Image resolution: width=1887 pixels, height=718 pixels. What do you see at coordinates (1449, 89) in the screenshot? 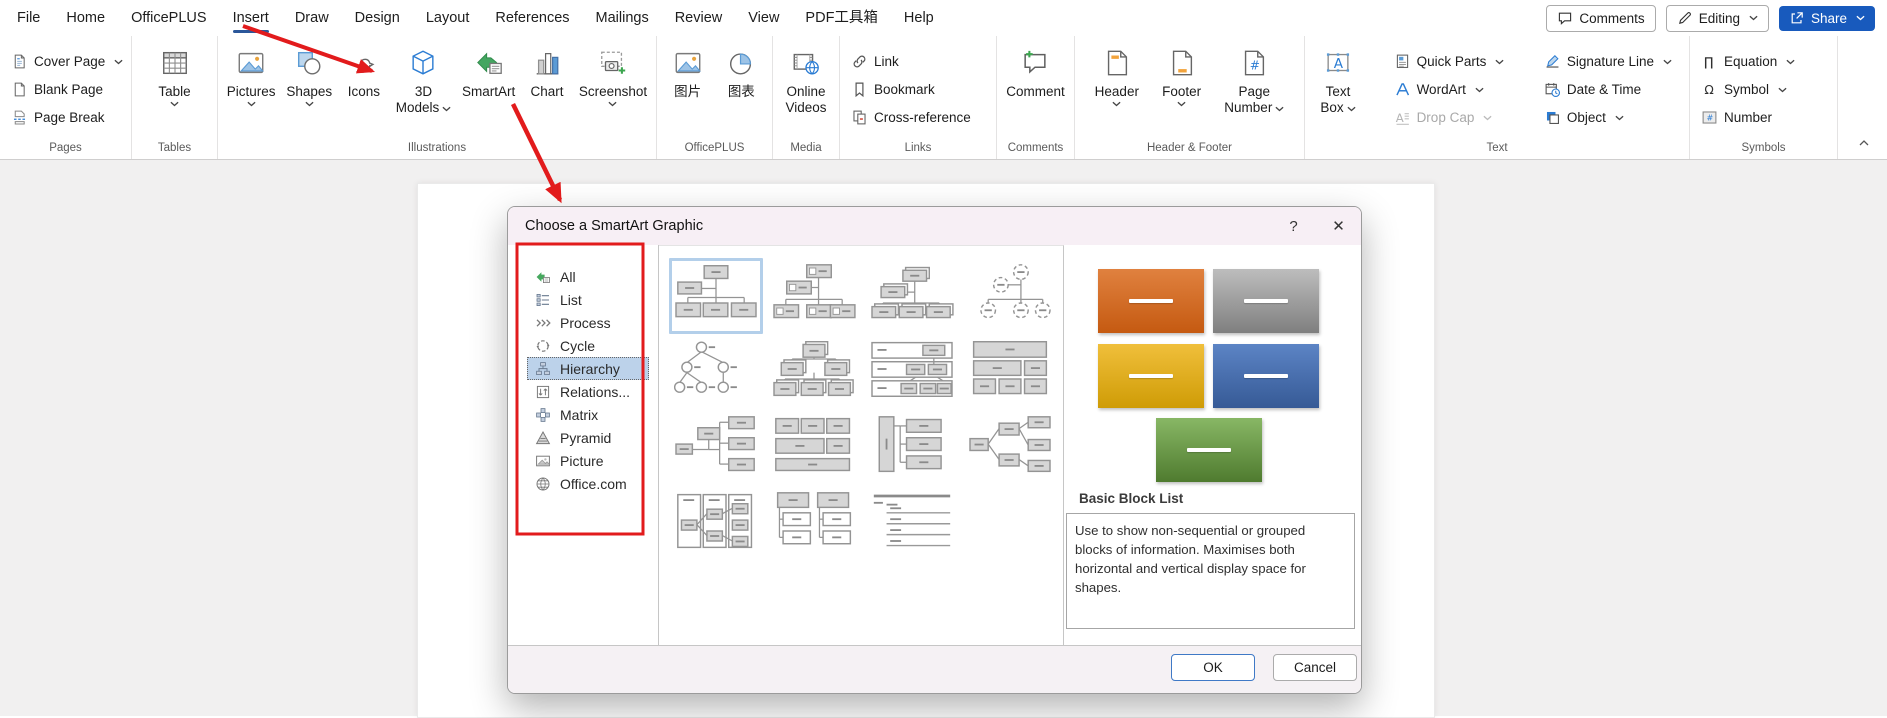
I see `wordart-button: WordArt` at bounding box center [1449, 89].